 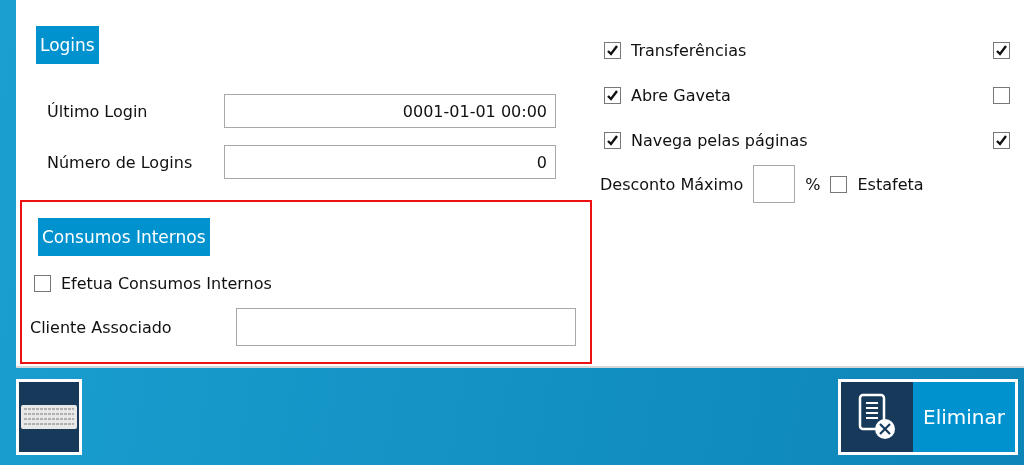 What do you see at coordinates (877, 416) in the screenshot?
I see `document-delete-icon` at bounding box center [877, 416].